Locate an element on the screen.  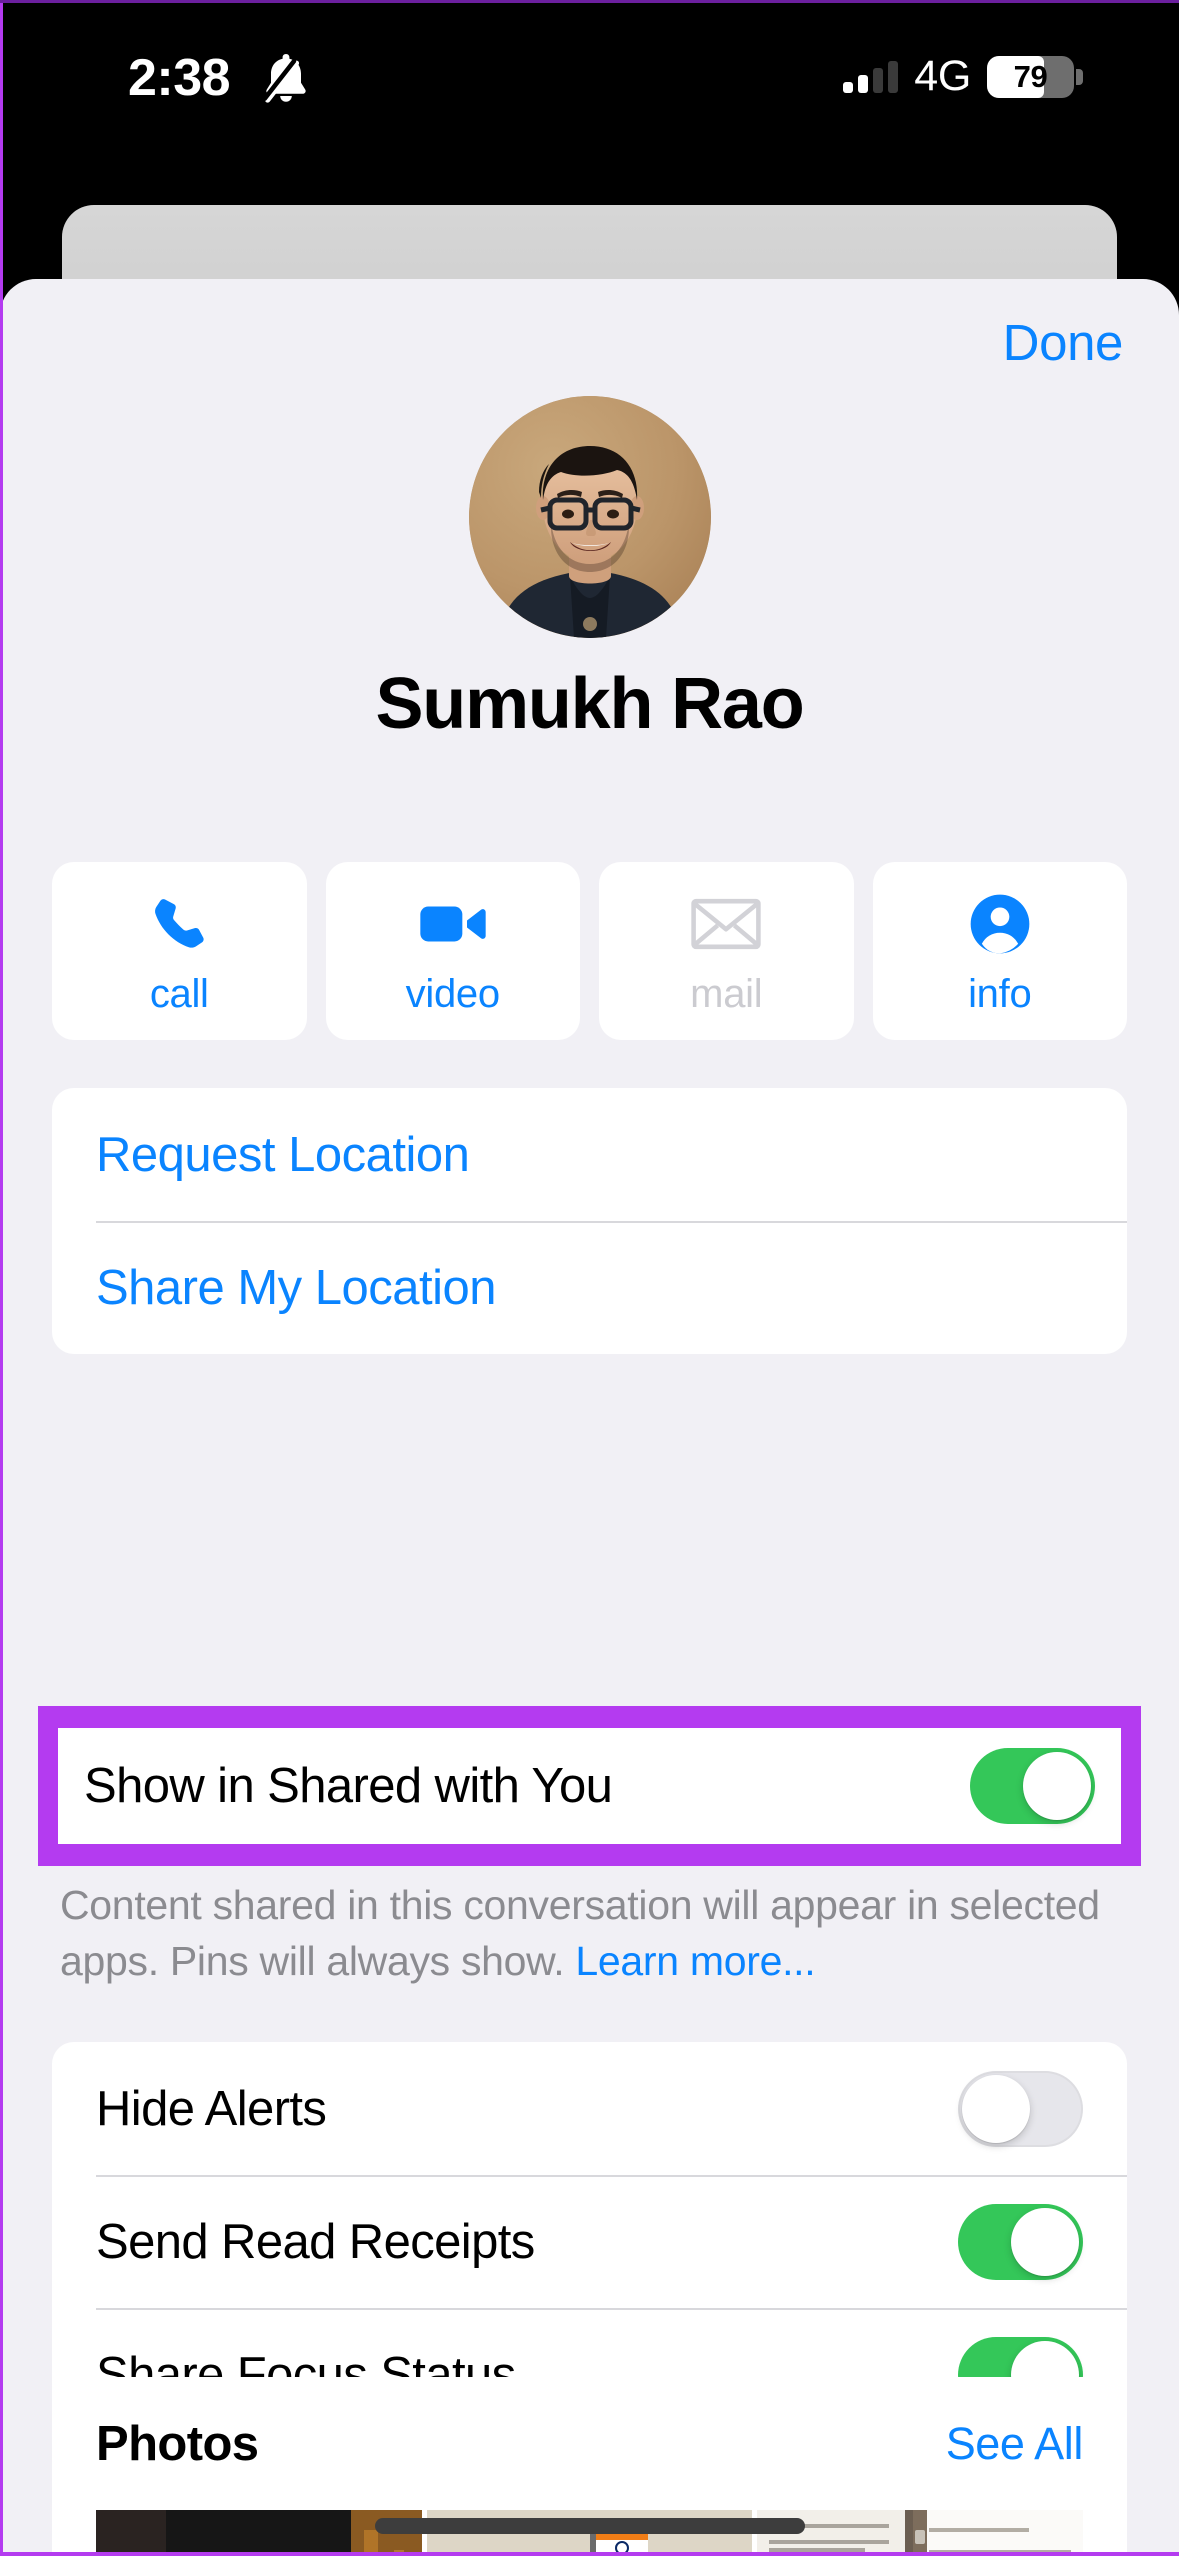
request-location-label: Request Location is located at coordinates (283, 1154).